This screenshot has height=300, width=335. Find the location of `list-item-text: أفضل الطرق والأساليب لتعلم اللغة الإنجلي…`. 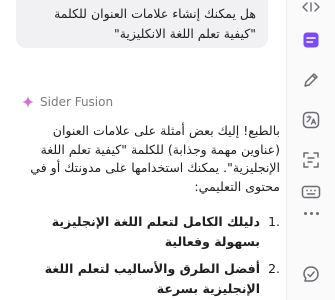

list-item-text: أفضل الطرق والأساليب لتعلم اللغة الإنجلي… is located at coordinates (152, 278).